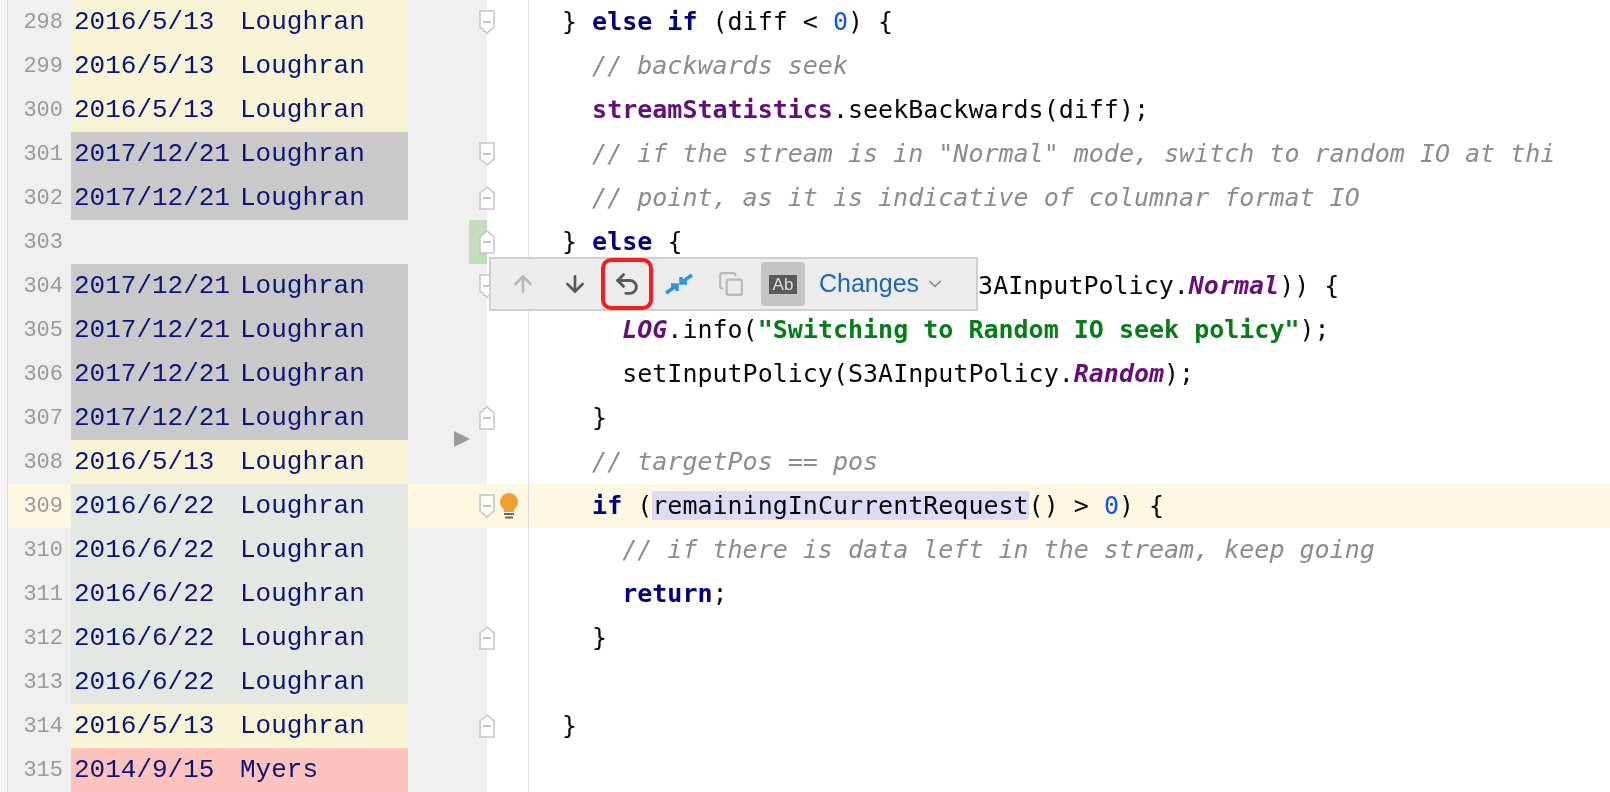 This screenshot has height=792, width=1610. Describe the element at coordinates (878, 506) in the screenshot. I see `code-line: if (remainingInCurrentRequest() > 0) {` at that location.